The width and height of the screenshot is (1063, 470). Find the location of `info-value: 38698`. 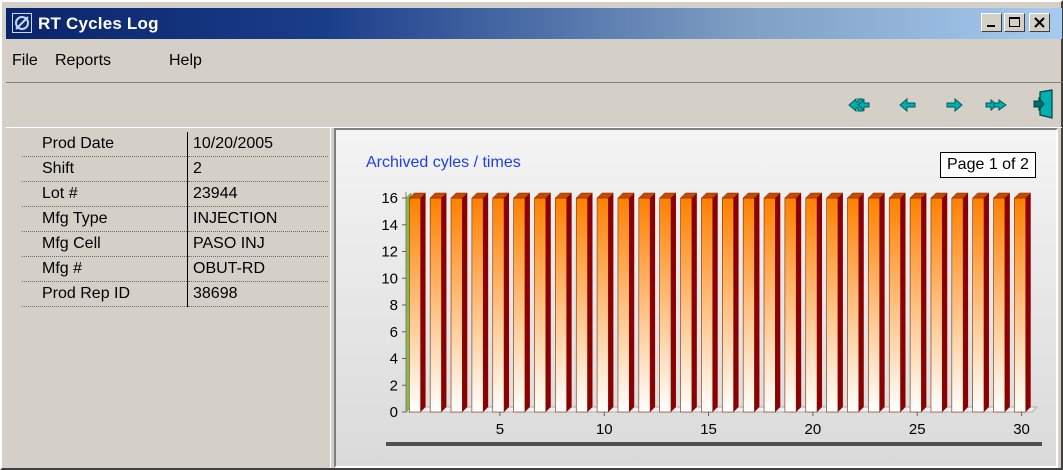

info-value: 38698 is located at coordinates (257, 294).